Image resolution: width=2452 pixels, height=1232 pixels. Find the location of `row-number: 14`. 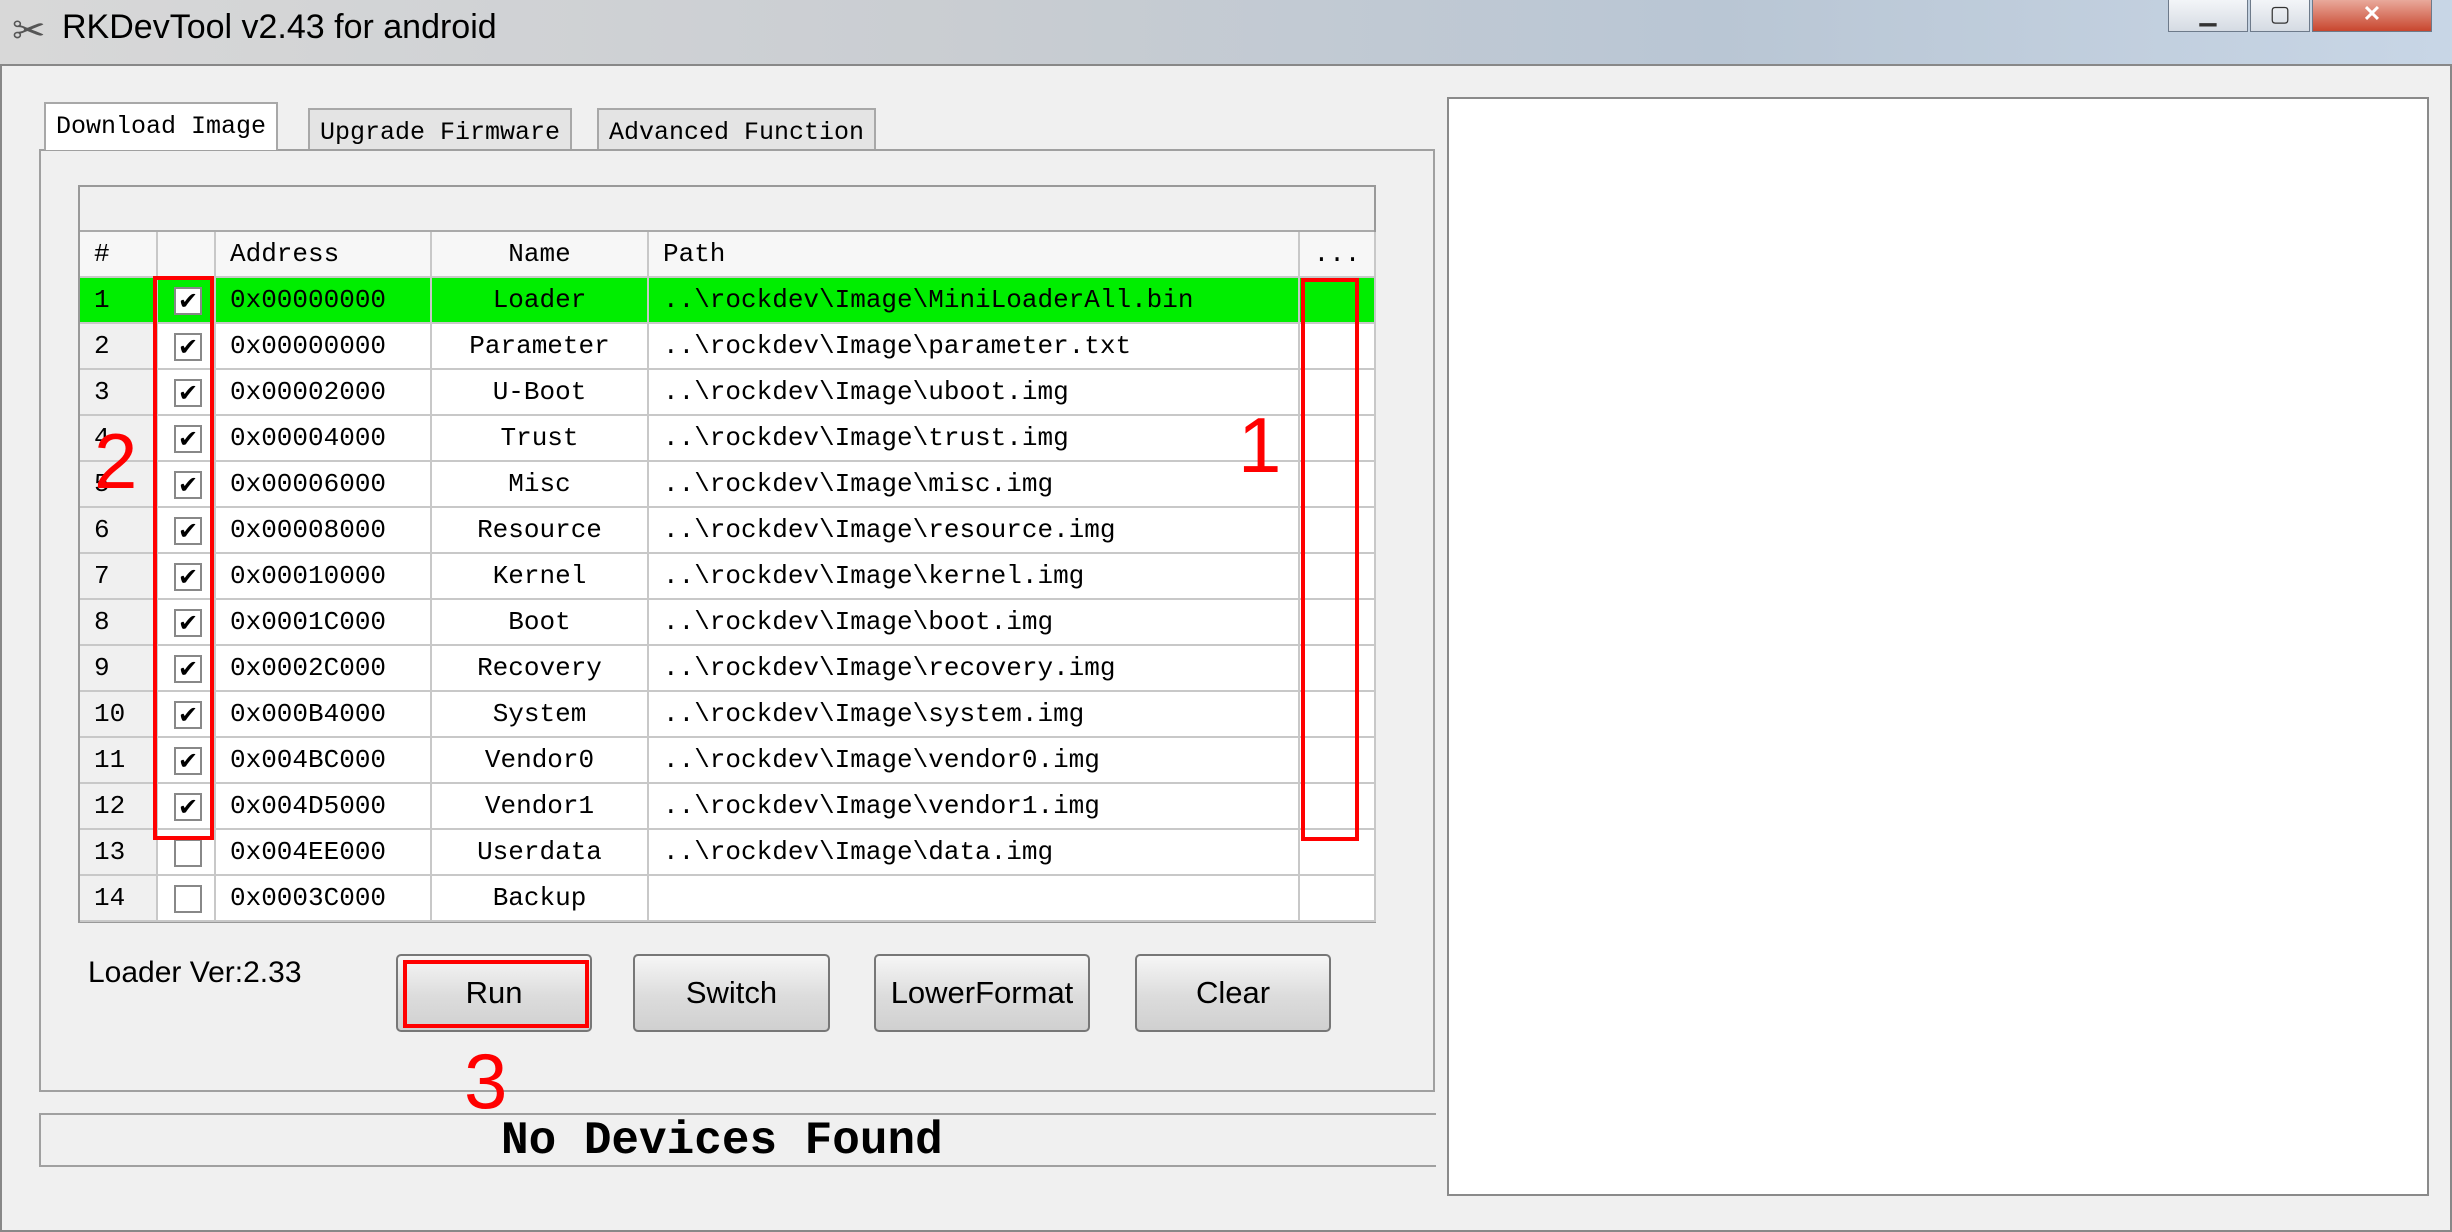

row-number: 14 is located at coordinates (119, 899).